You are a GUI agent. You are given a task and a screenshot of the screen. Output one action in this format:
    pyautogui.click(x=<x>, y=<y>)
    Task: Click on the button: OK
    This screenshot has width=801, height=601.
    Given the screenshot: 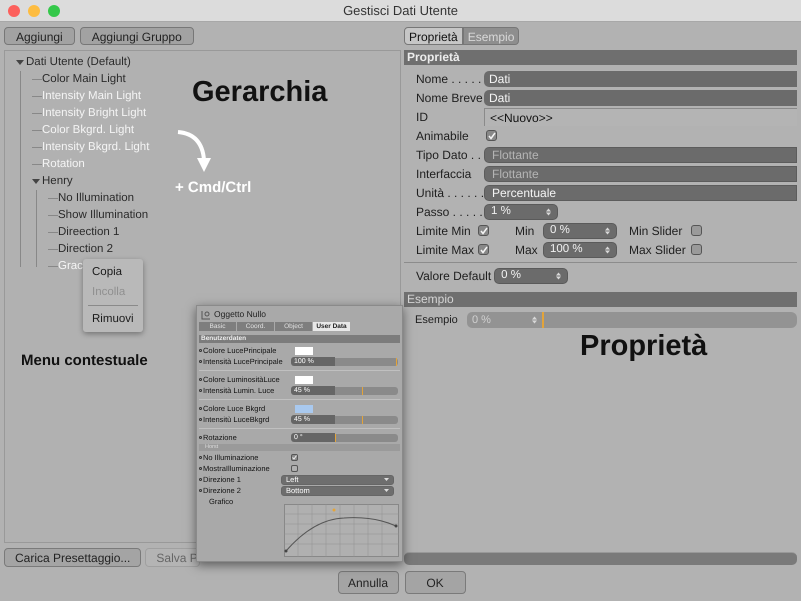 What is the action you would take?
    pyautogui.click(x=435, y=582)
    